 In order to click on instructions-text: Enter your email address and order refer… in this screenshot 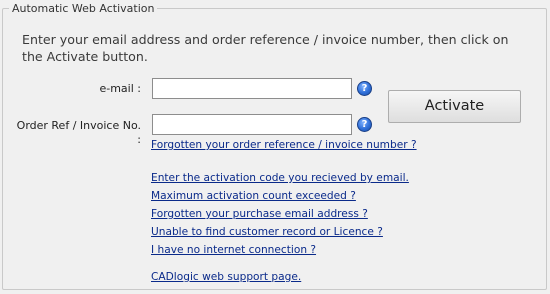, I will do `click(265, 48)`.